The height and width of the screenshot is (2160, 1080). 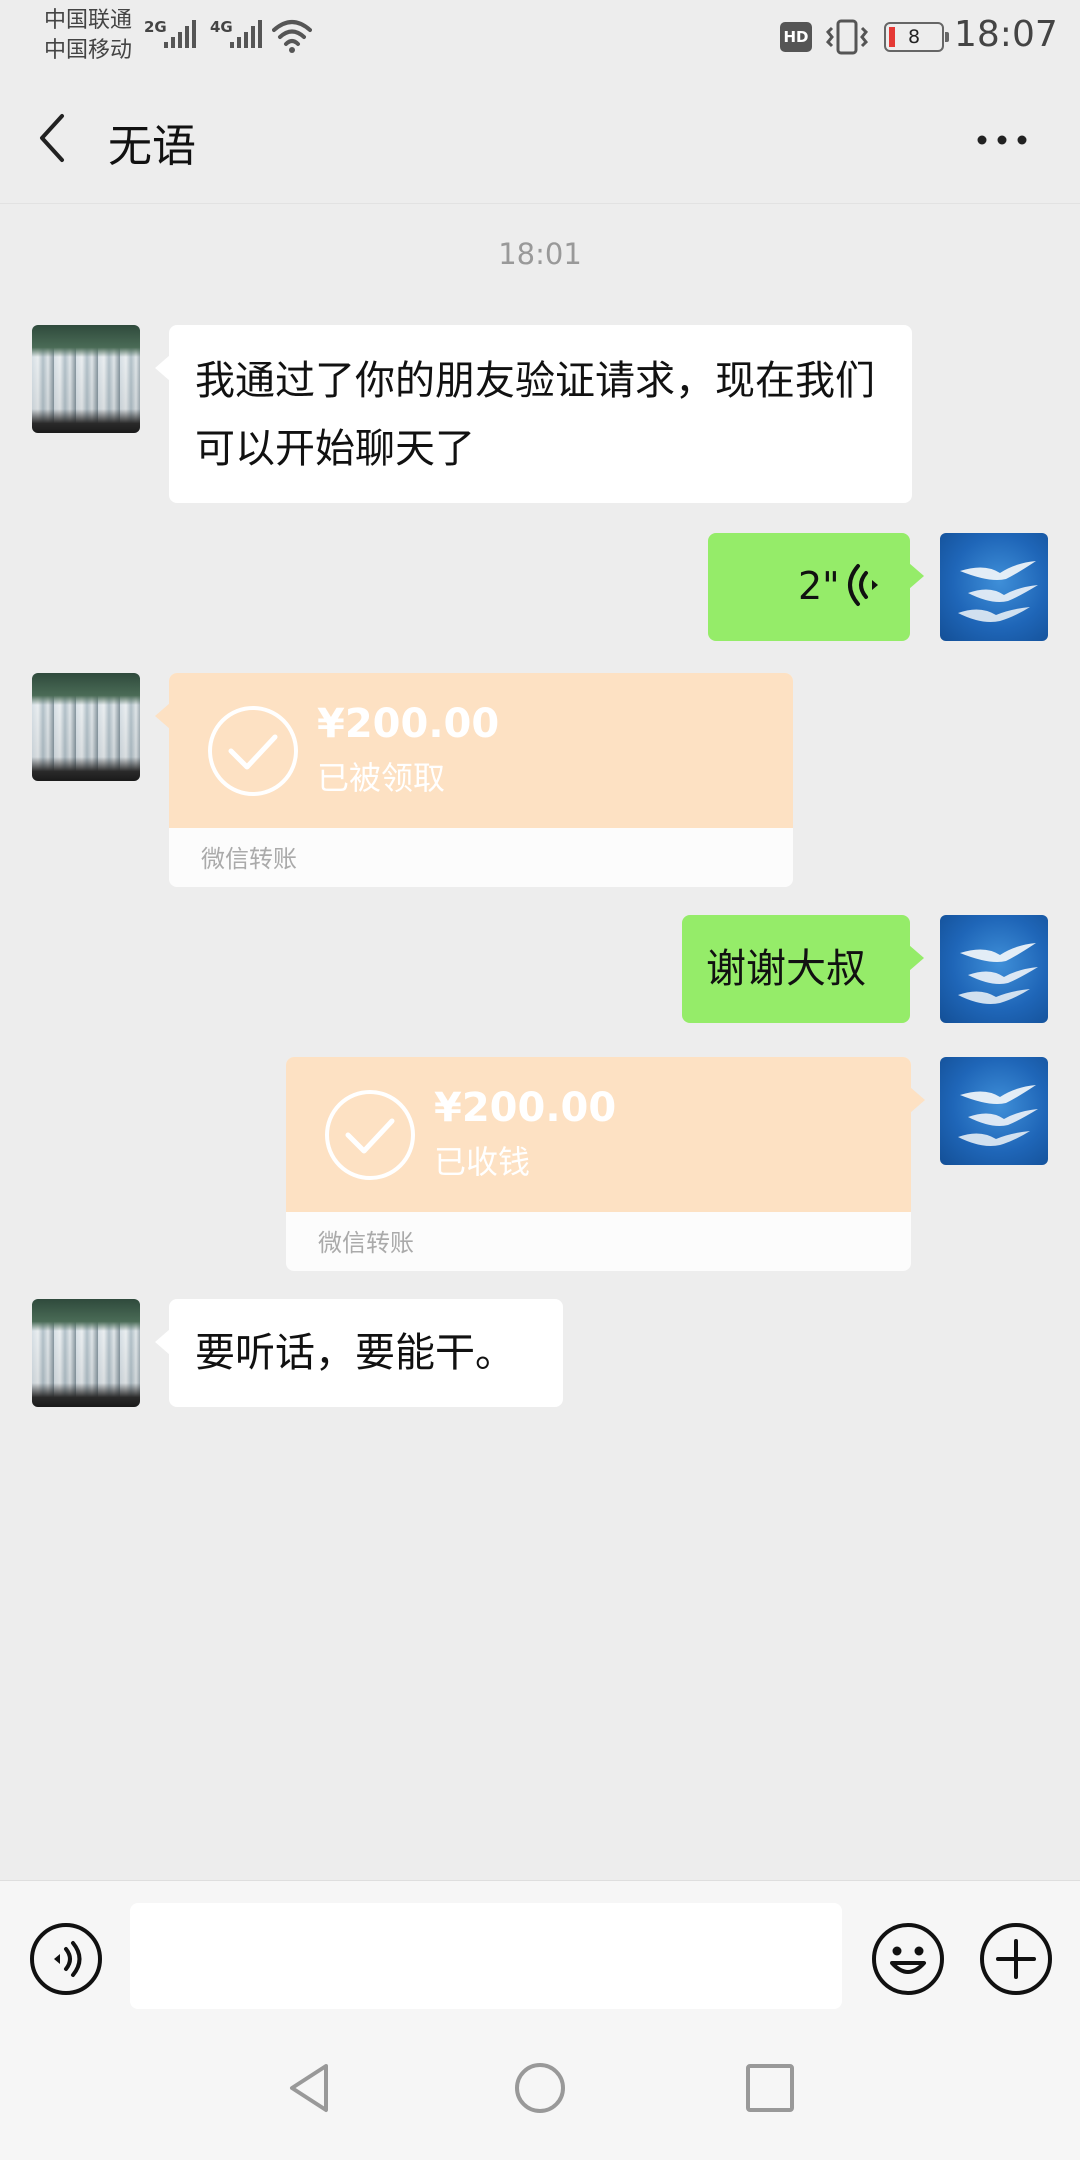 I want to click on battery-level: 8, so click(x=914, y=37).